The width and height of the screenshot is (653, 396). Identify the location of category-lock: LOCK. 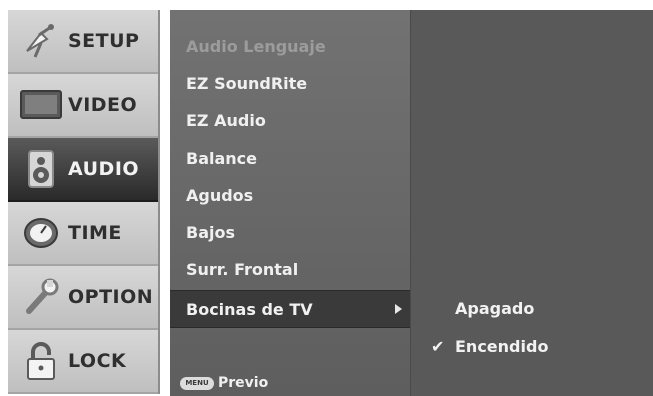
(83, 362).